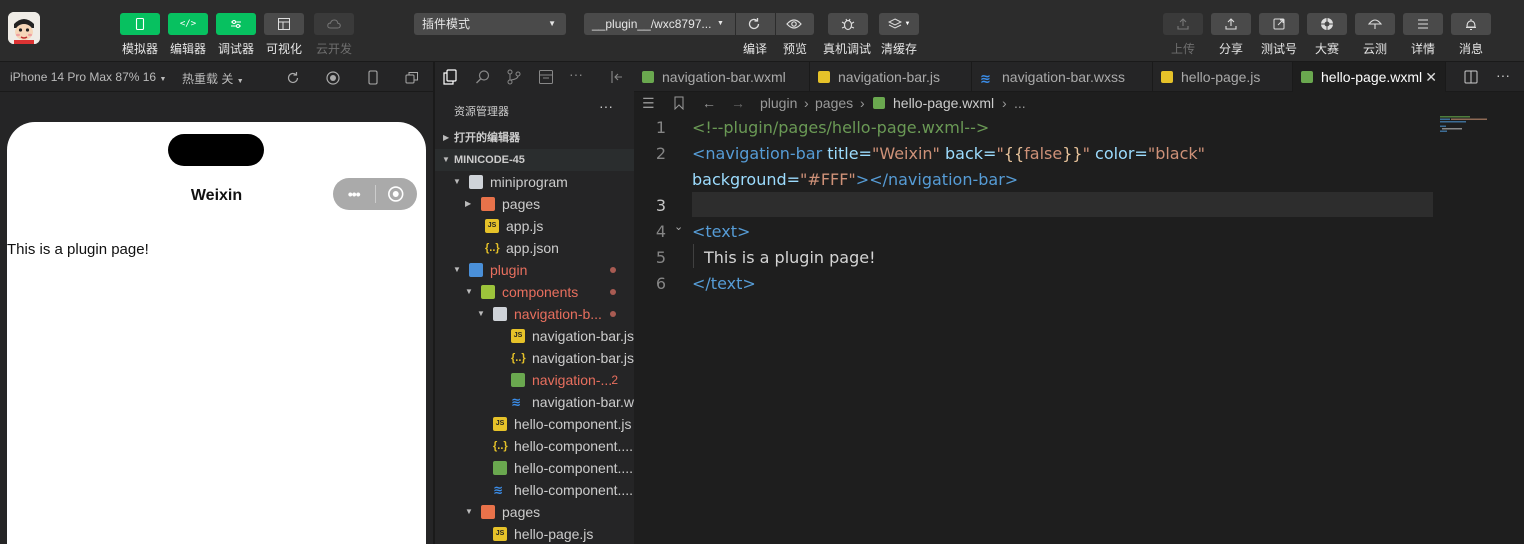  What do you see at coordinates (396, 194) in the screenshot?
I see `close-circle-icon` at bounding box center [396, 194].